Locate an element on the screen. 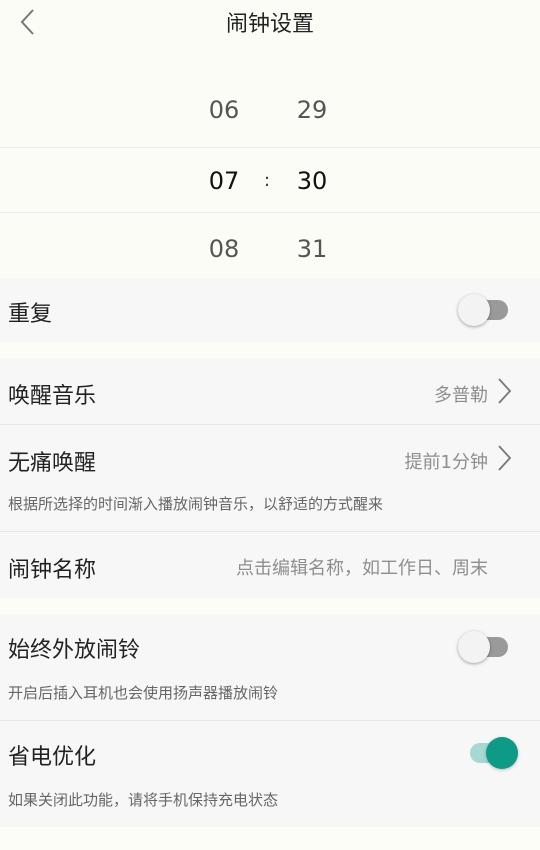 The height and width of the screenshot is (850, 540). power-saving-toggle is located at coordinates (494, 753).